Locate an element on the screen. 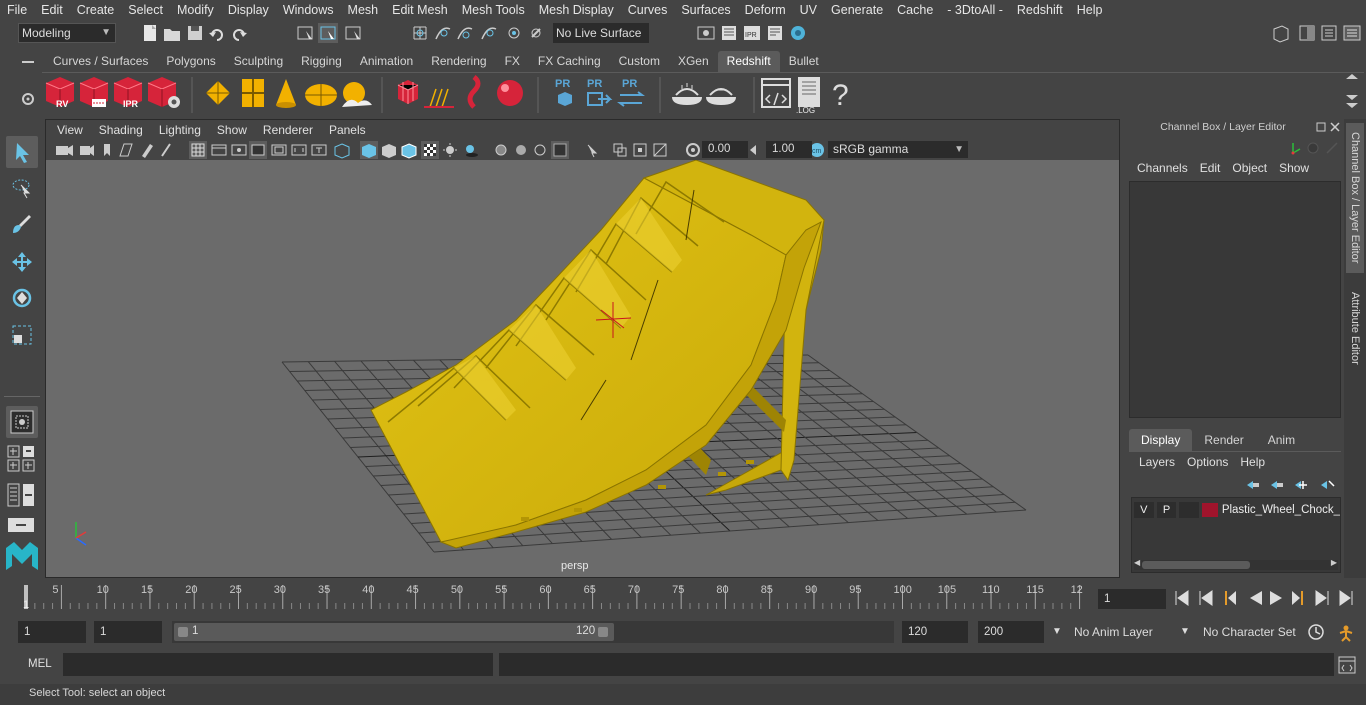 The width and height of the screenshot is (1366, 705). viewport-menu-shading: Shading is located at coordinates (121, 130).